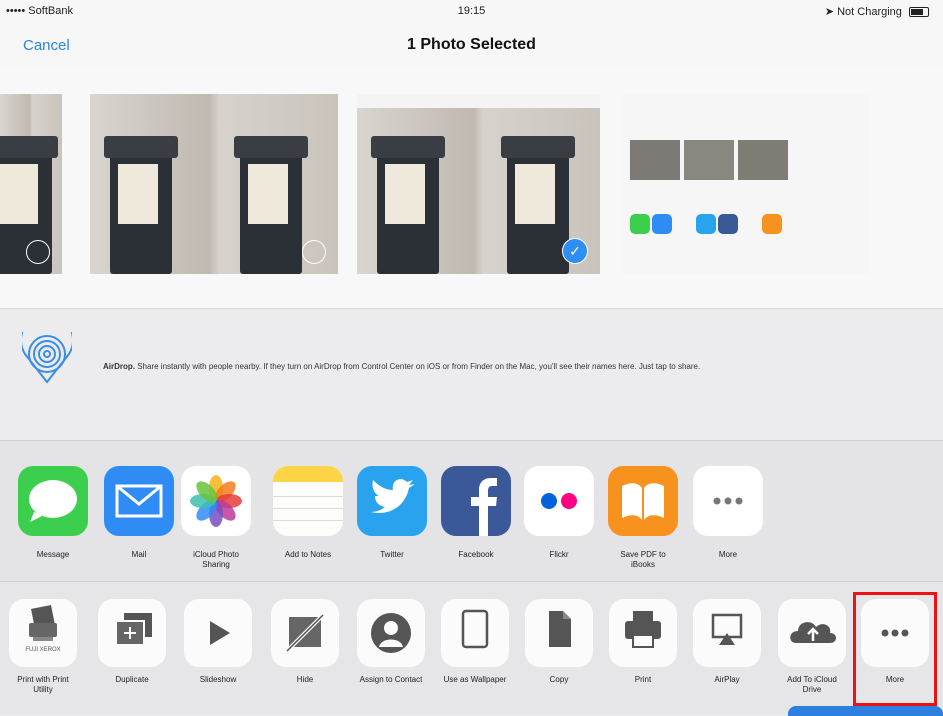  I want to click on share-app-more: More, so click(728, 513).